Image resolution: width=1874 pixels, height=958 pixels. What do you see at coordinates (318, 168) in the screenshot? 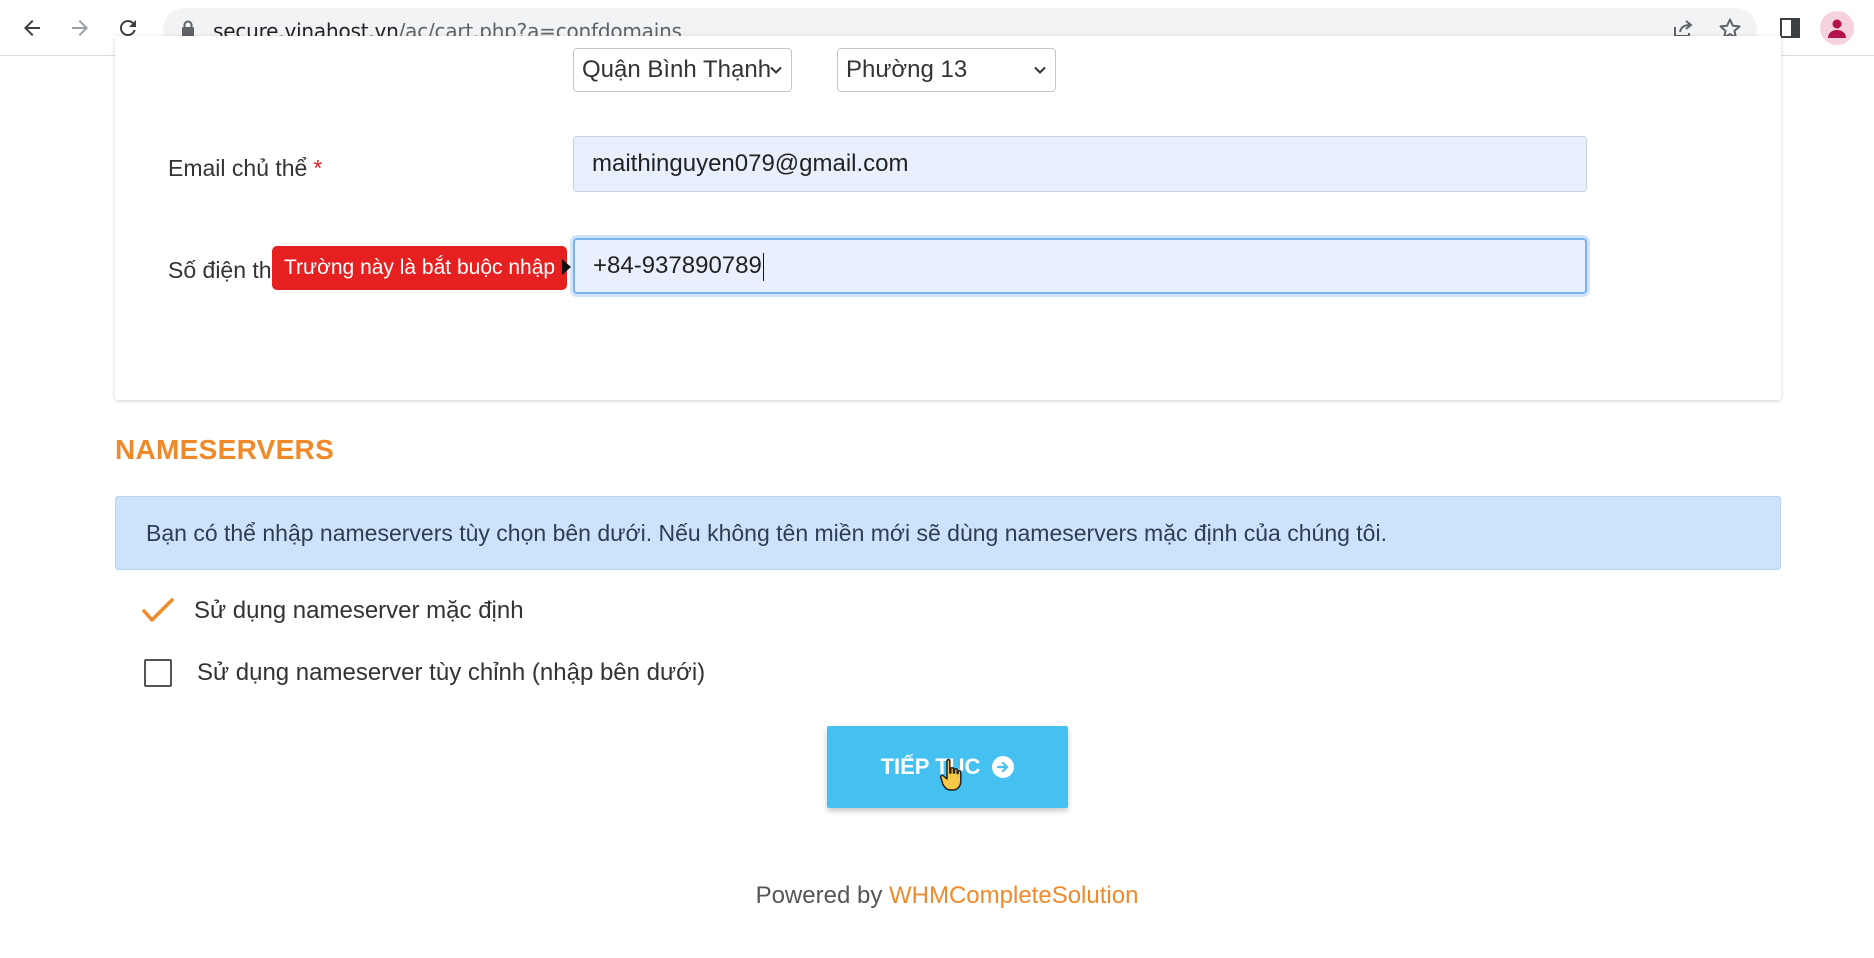
I see `required-mark: *` at bounding box center [318, 168].